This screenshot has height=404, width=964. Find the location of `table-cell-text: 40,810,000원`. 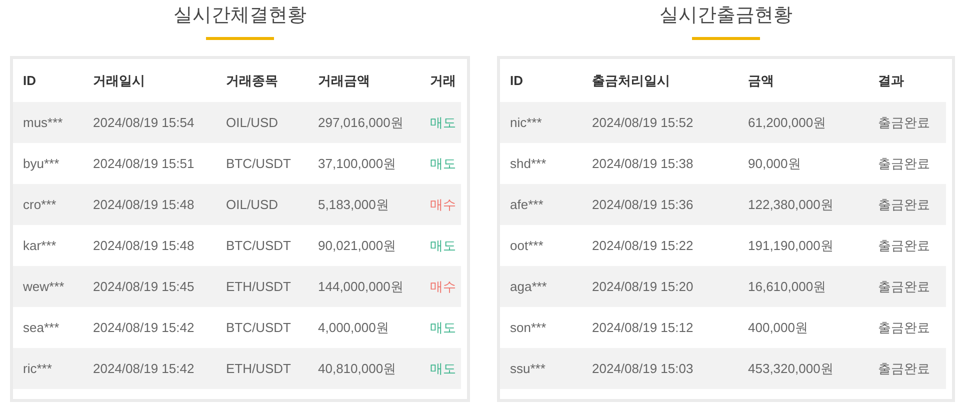

table-cell-text: 40,810,000원 is located at coordinates (358, 369).